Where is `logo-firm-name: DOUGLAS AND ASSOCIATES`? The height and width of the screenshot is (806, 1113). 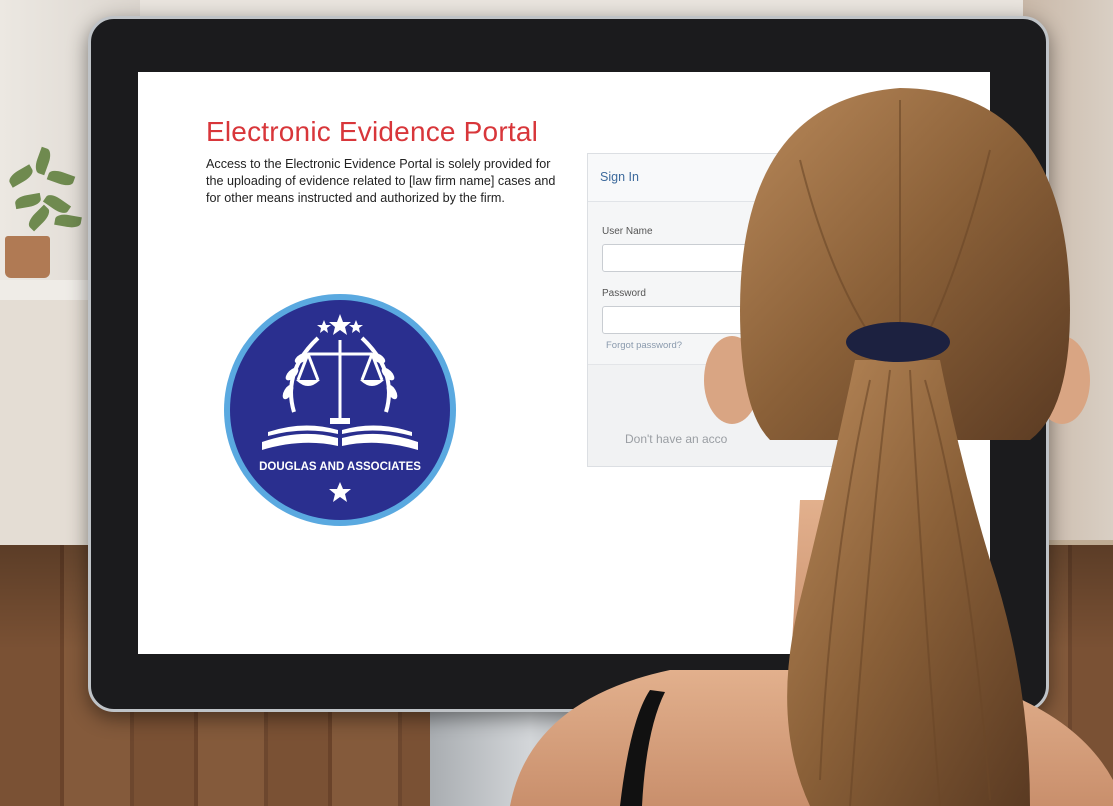 logo-firm-name: DOUGLAS AND ASSOCIATES is located at coordinates (340, 467).